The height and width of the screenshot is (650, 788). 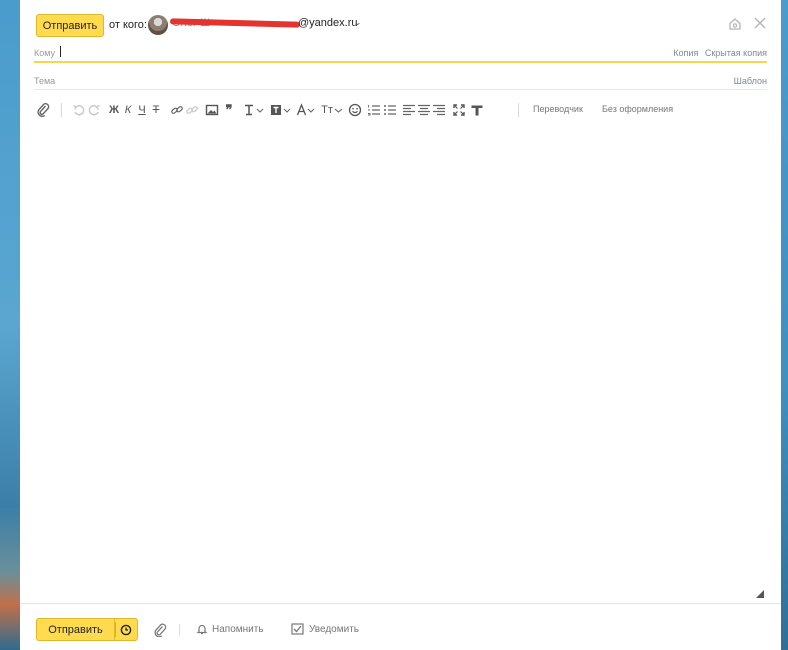 What do you see at coordinates (158, 25) in the screenshot?
I see `avatar` at bounding box center [158, 25].